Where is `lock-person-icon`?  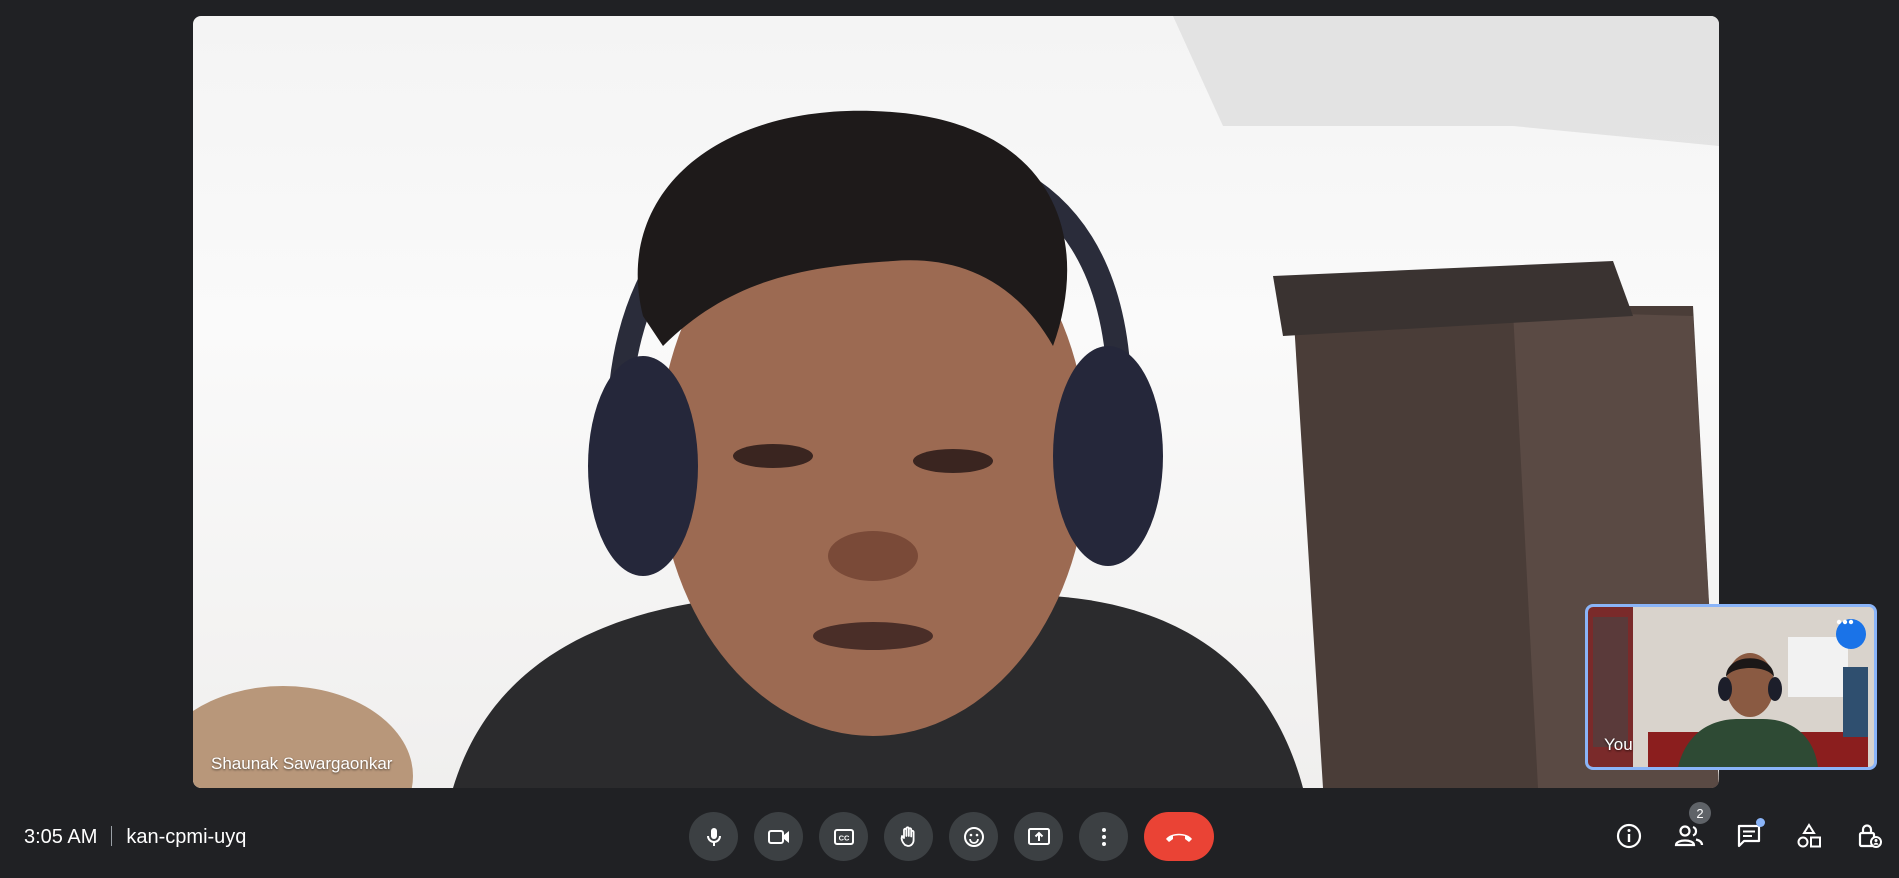 lock-person-icon is located at coordinates (1870, 836).